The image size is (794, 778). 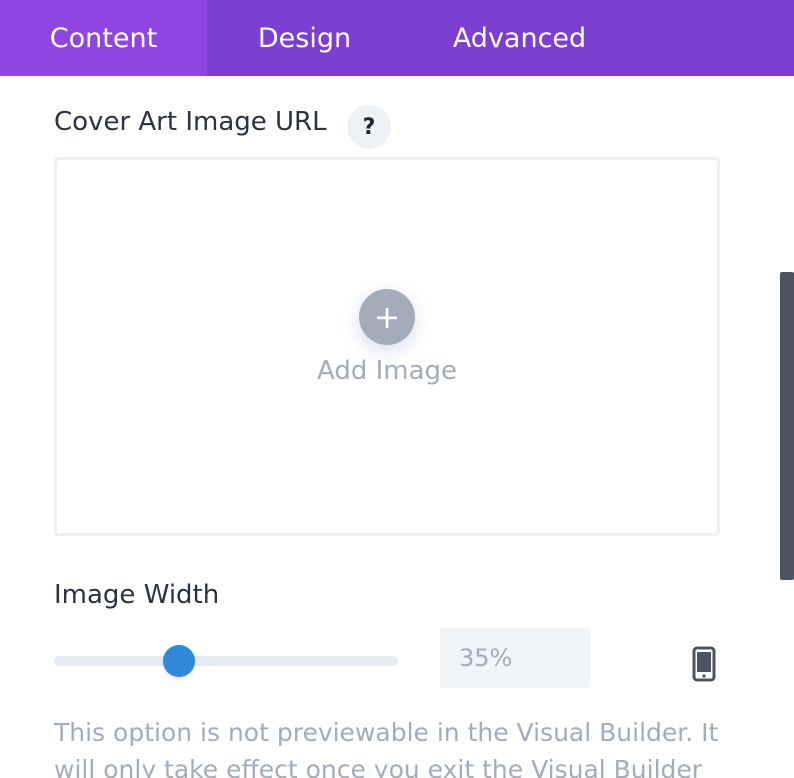 I want to click on add-image-icon: +, so click(x=387, y=317).